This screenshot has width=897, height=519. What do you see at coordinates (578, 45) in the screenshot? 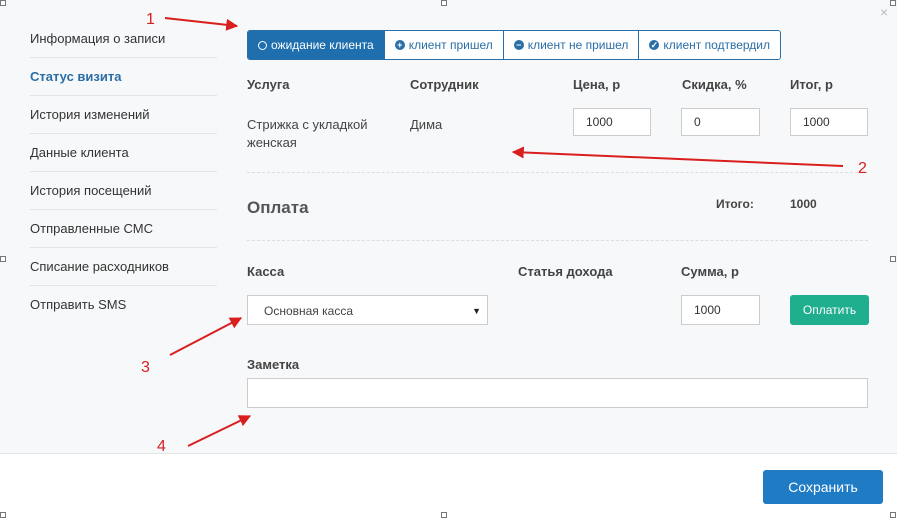
I see `tab-label: клиент не пришел` at bounding box center [578, 45].